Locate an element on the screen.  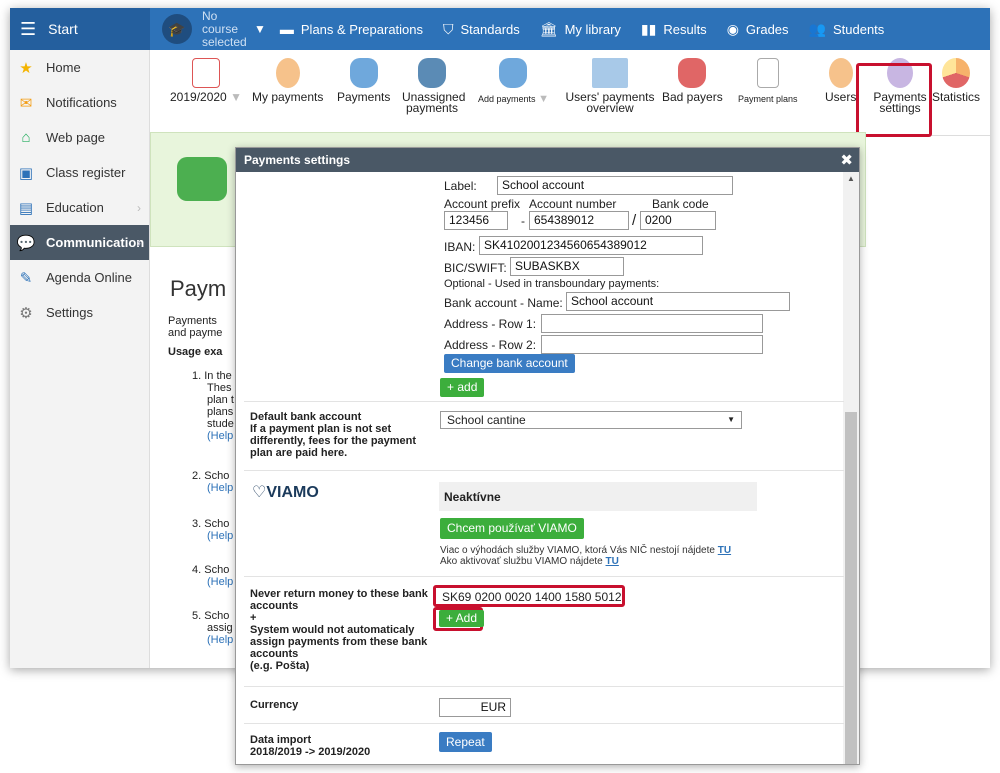
tool-label: Statistics is located at coordinates (956, 97).